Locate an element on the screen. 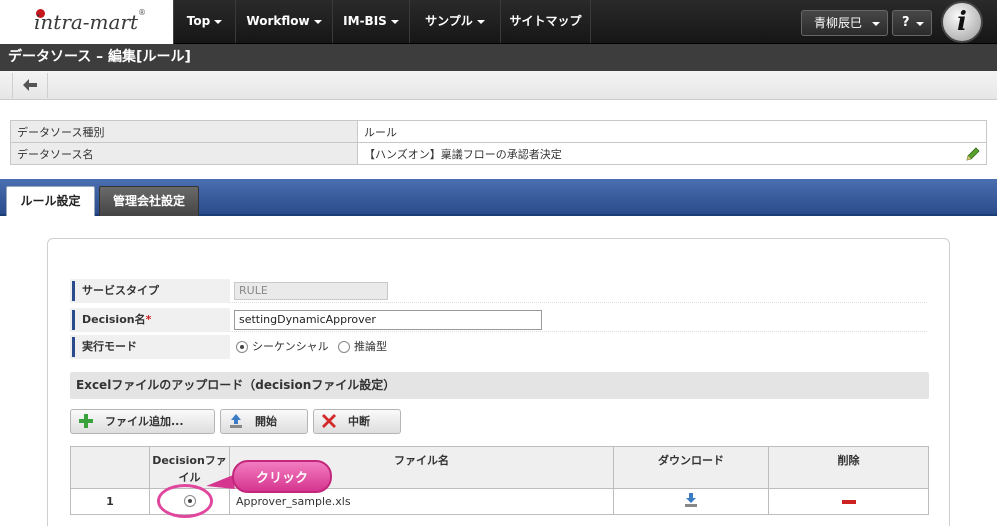 The width and height of the screenshot is (997, 526). help-menu-button: ? is located at coordinates (912, 23).